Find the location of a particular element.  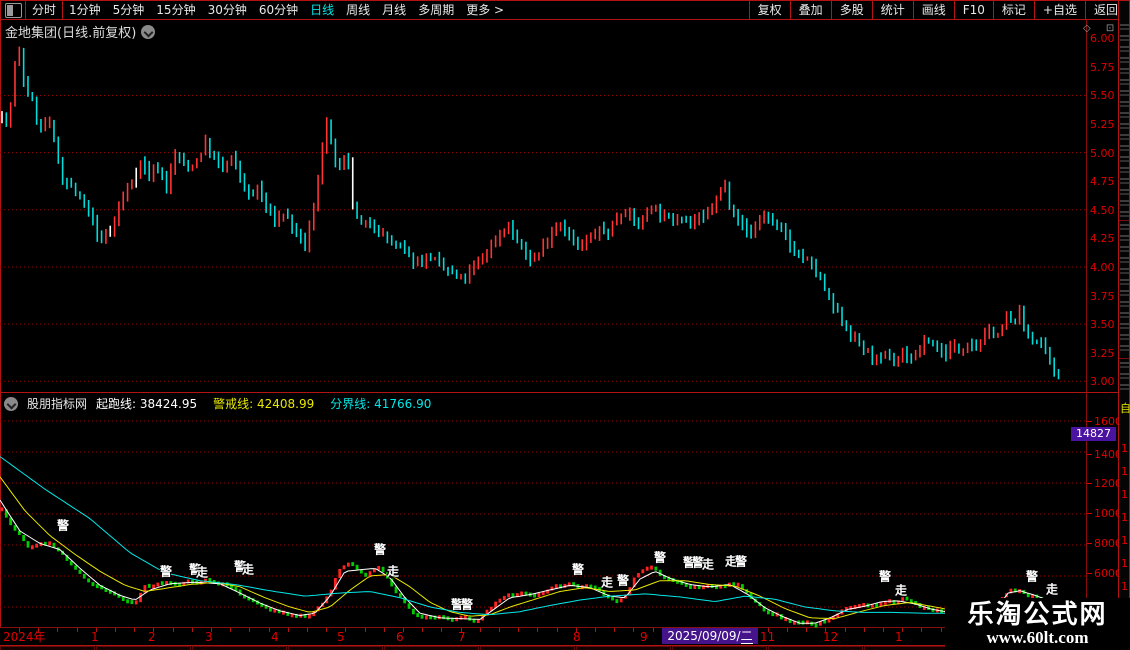

toolbar-item-周线: 周线 is located at coordinates (358, 10).